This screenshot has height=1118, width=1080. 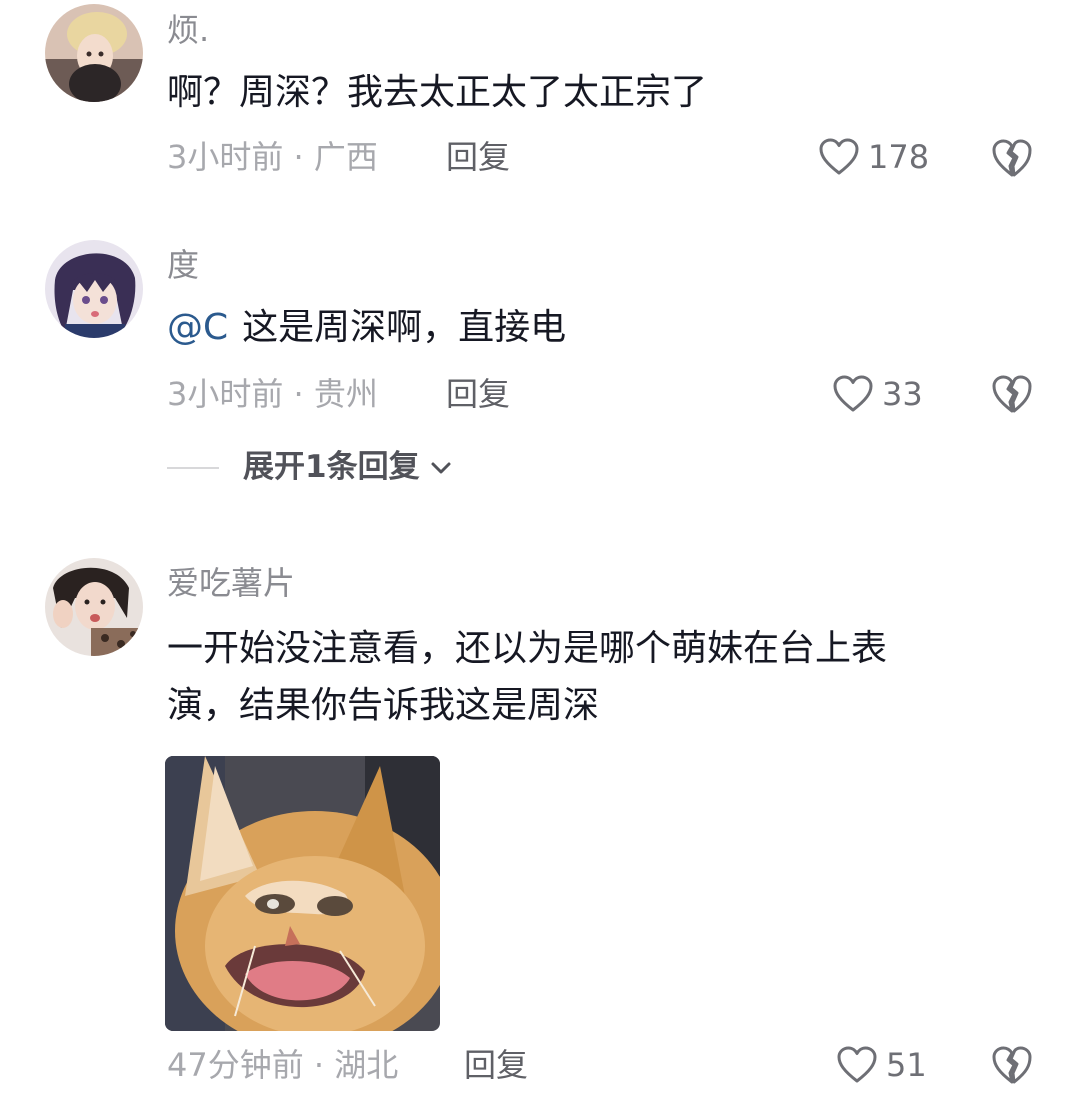 I want to click on reply-button: 回复, so click(x=496, y=1065).